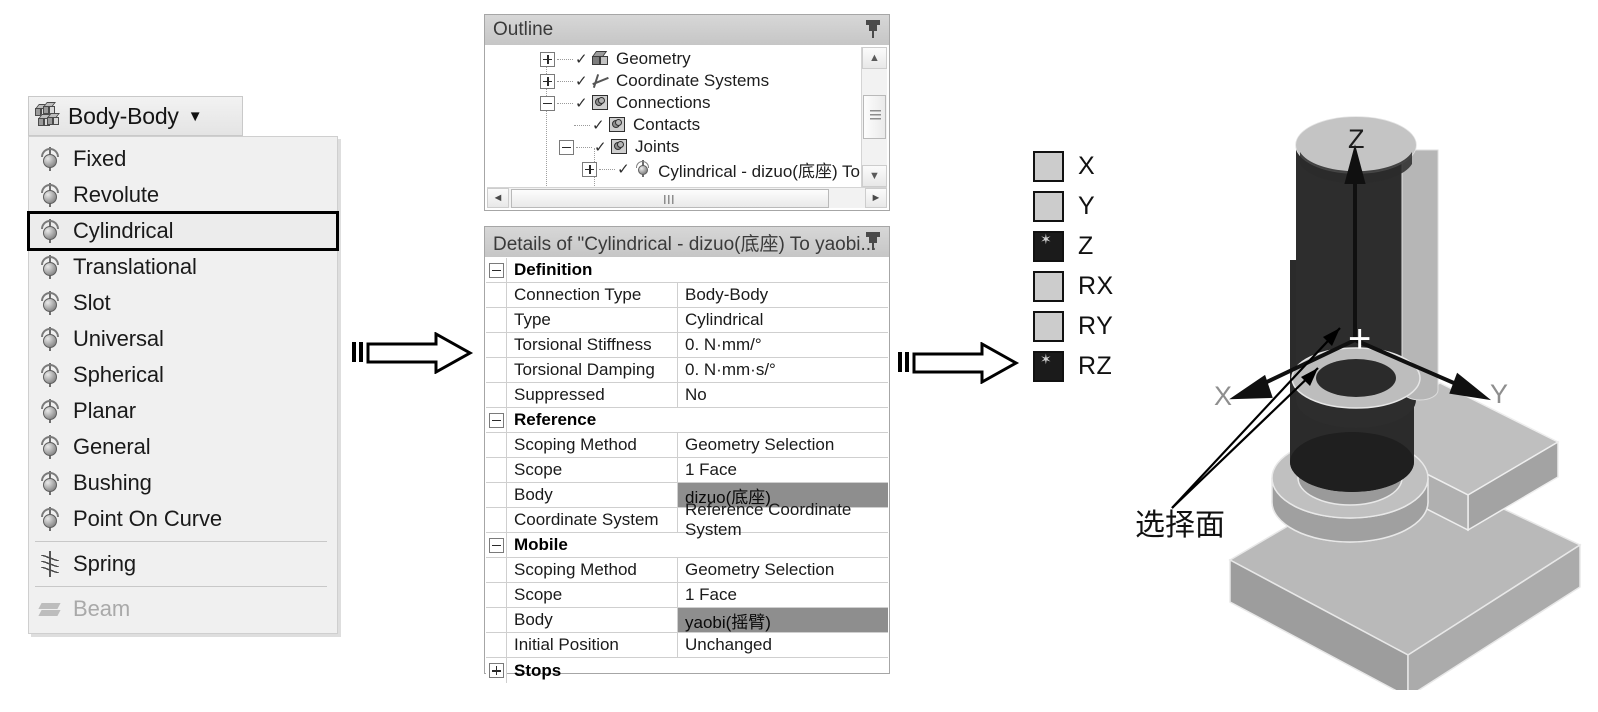 This screenshot has height=712, width=1598. Describe the element at coordinates (183, 375) in the screenshot. I see `menu-item-spherical: Spherical` at that location.